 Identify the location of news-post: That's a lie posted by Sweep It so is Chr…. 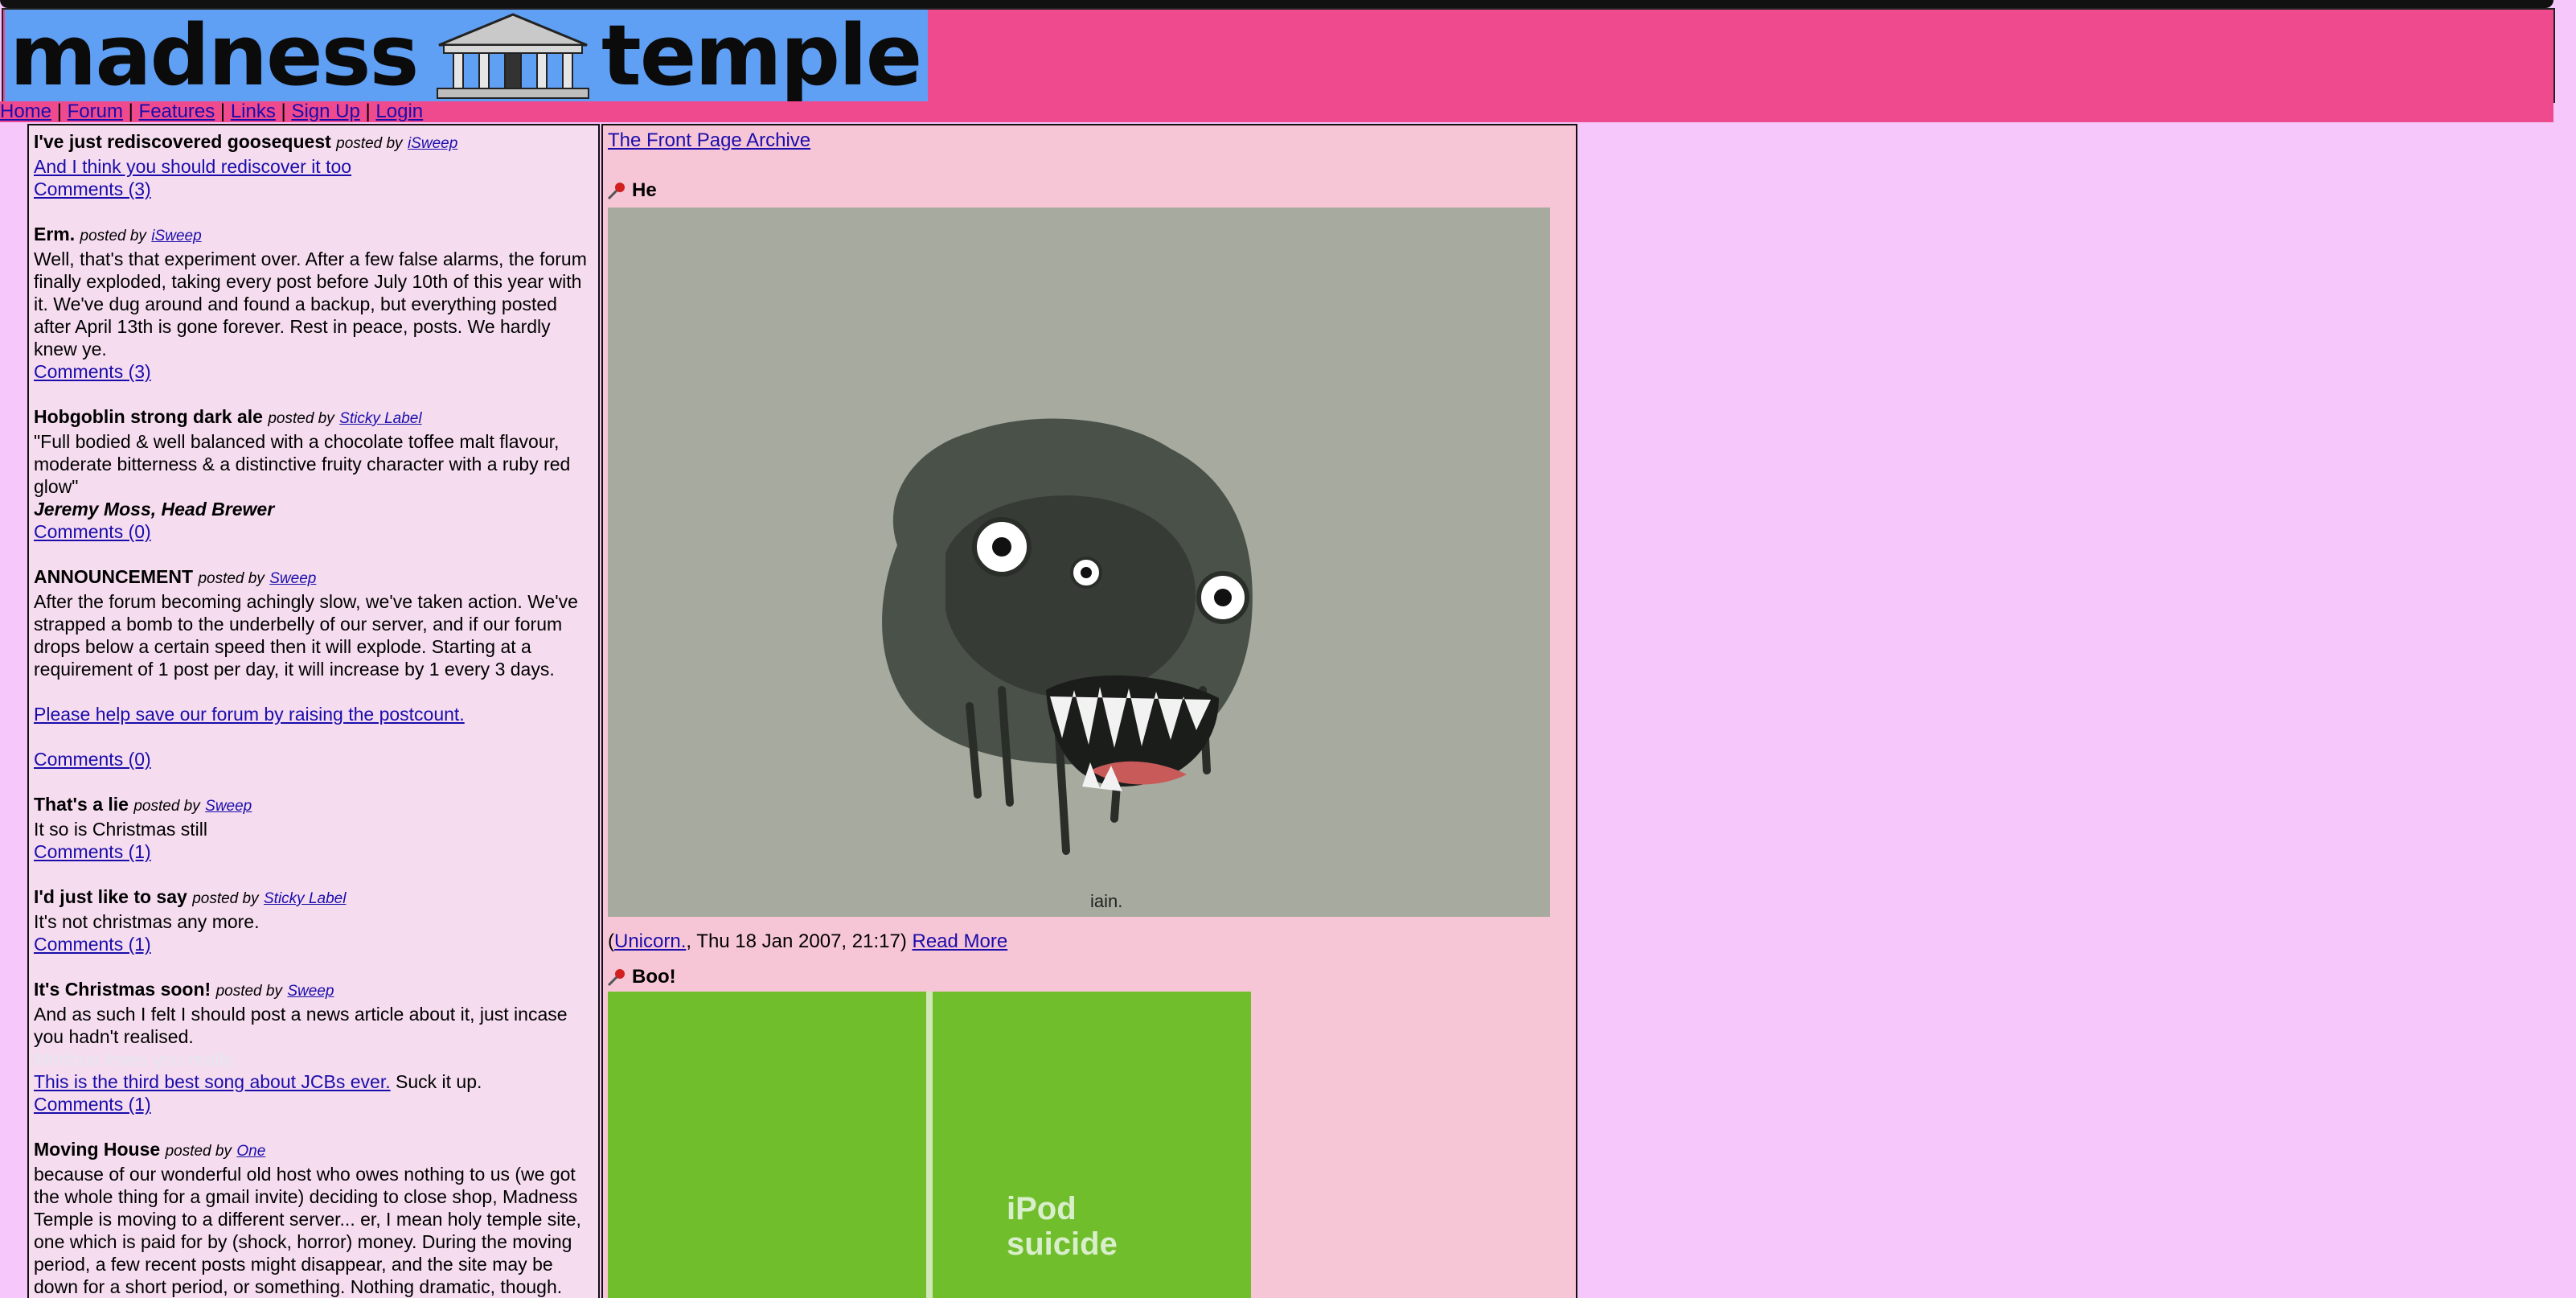
(313, 828).